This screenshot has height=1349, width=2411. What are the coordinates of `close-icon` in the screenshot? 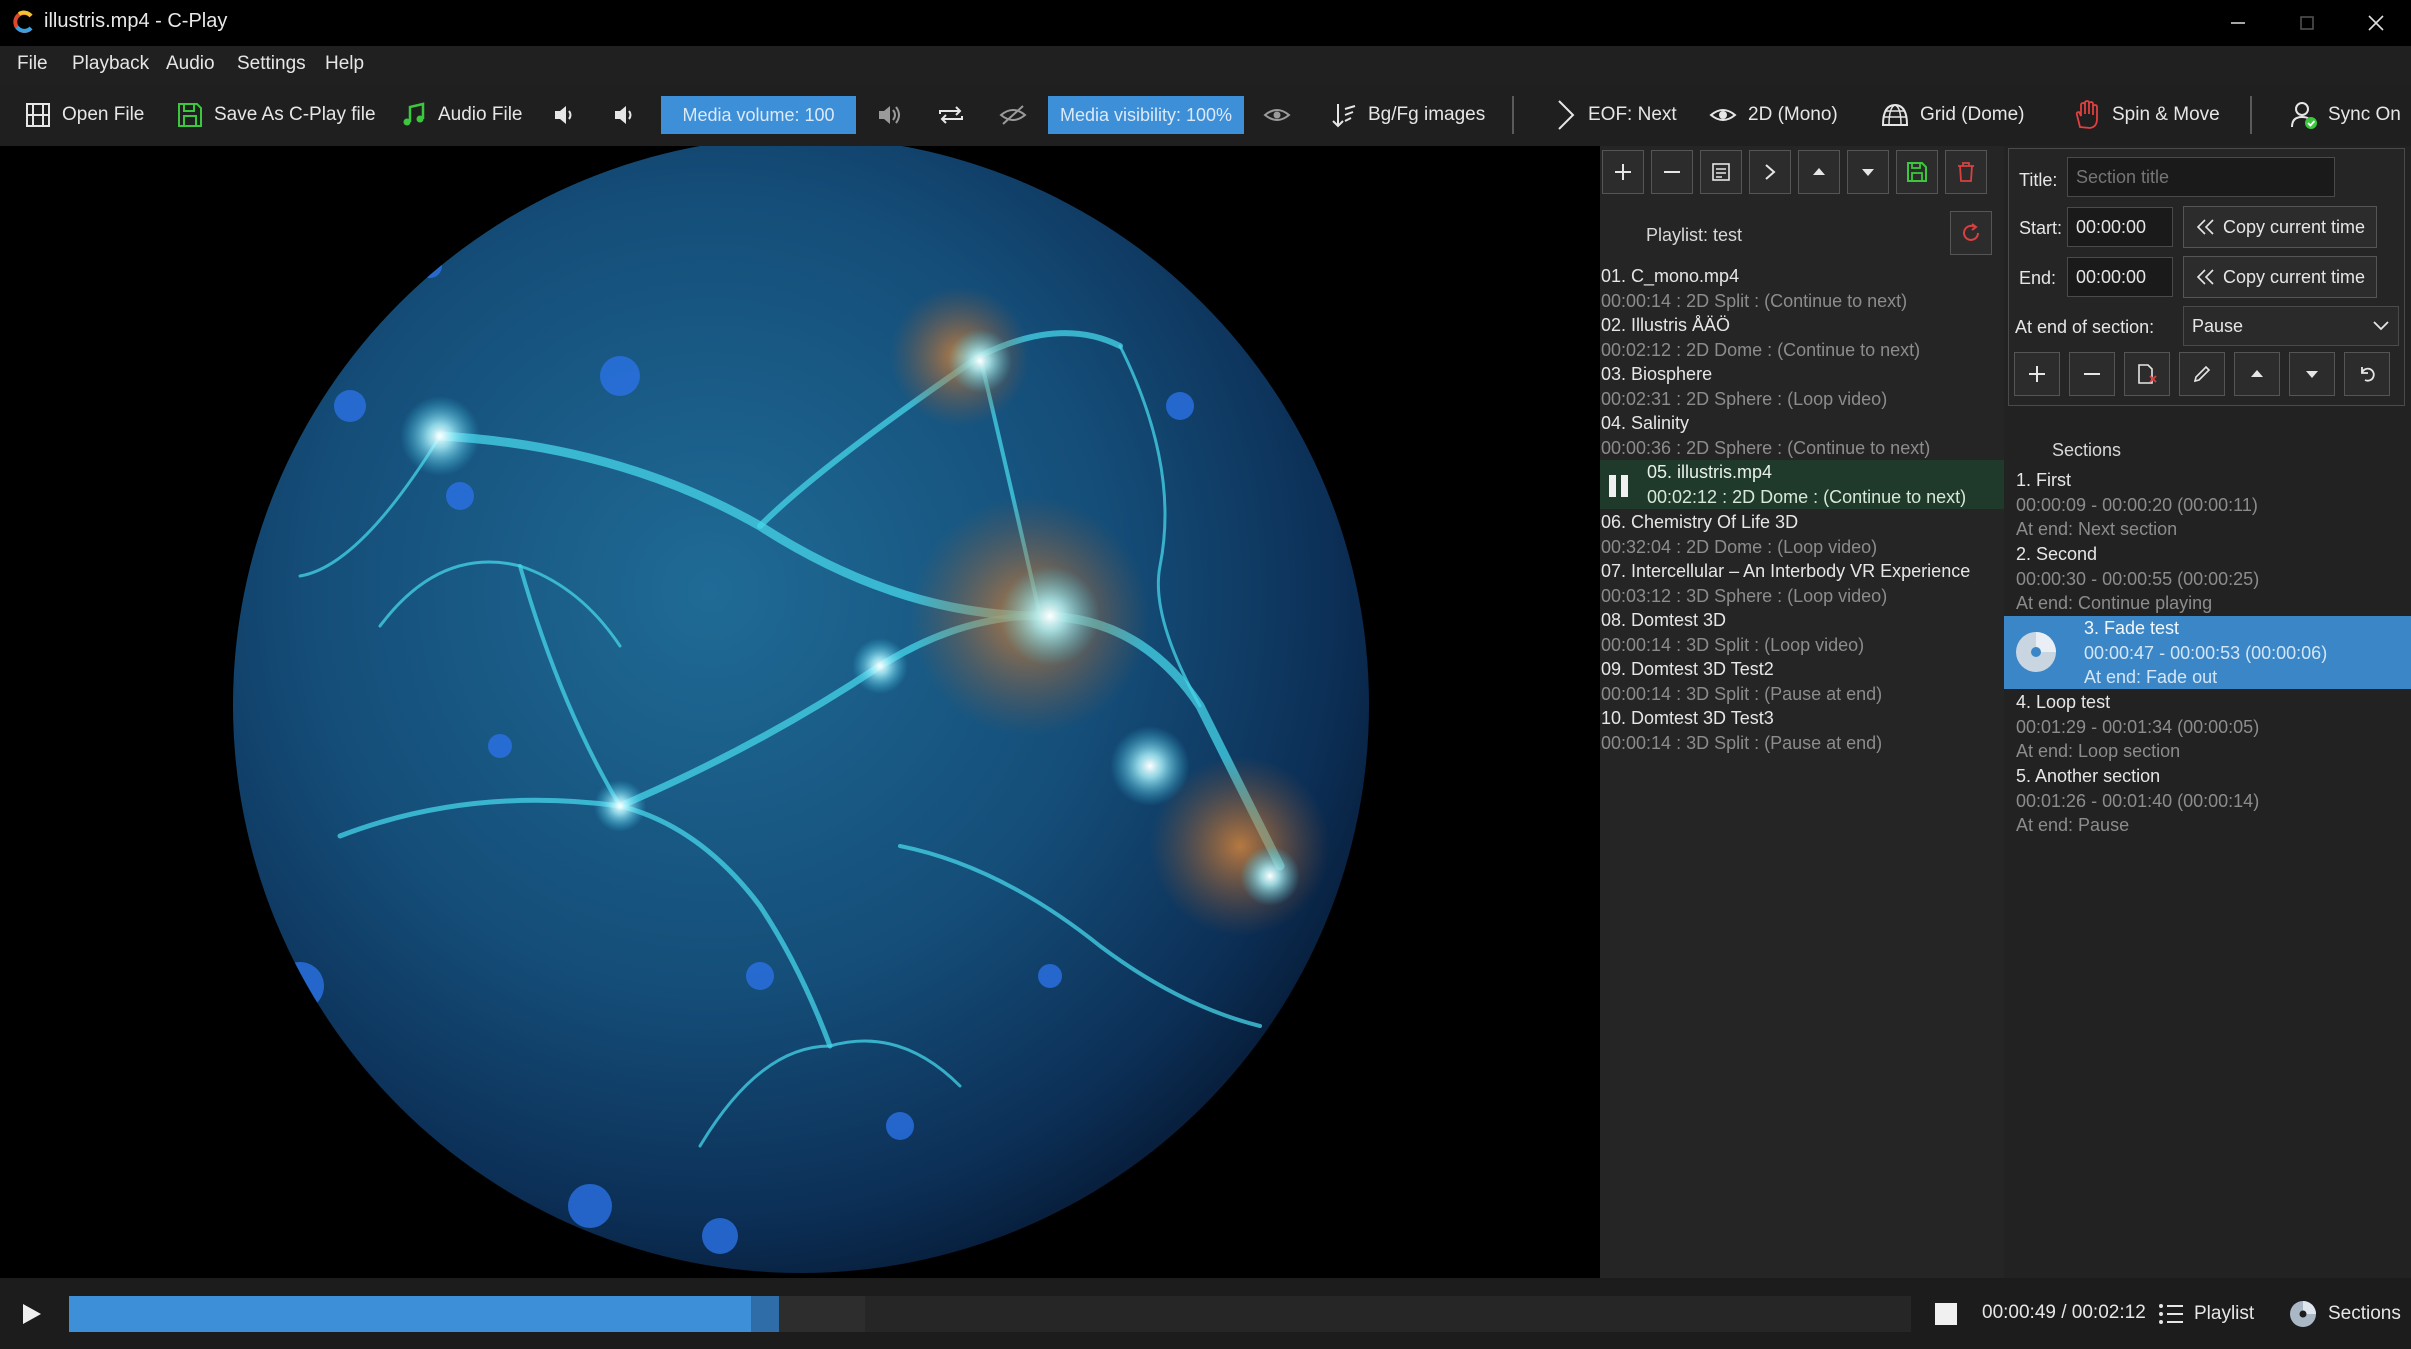 It's located at (2375, 23).